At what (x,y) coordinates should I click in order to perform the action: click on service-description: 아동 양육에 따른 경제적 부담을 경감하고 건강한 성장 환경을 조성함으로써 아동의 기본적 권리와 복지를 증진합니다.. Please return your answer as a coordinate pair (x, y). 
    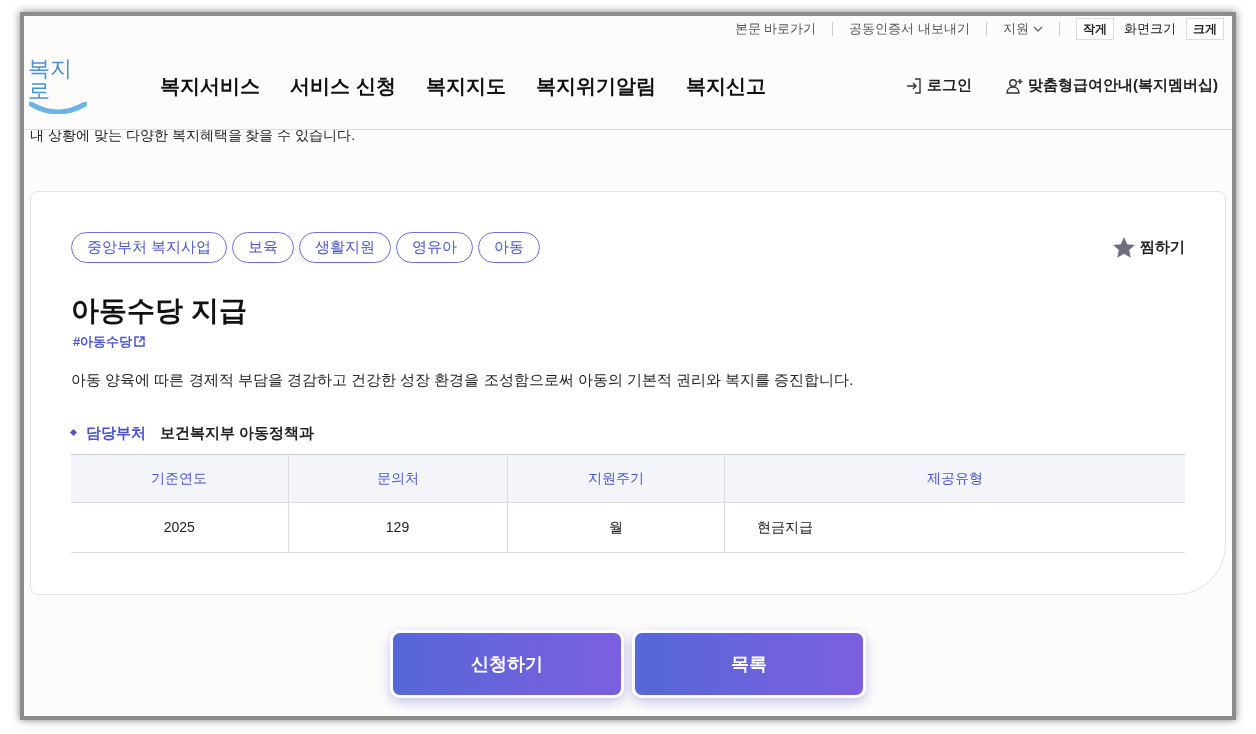
    Looking at the image, I should click on (463, 380).